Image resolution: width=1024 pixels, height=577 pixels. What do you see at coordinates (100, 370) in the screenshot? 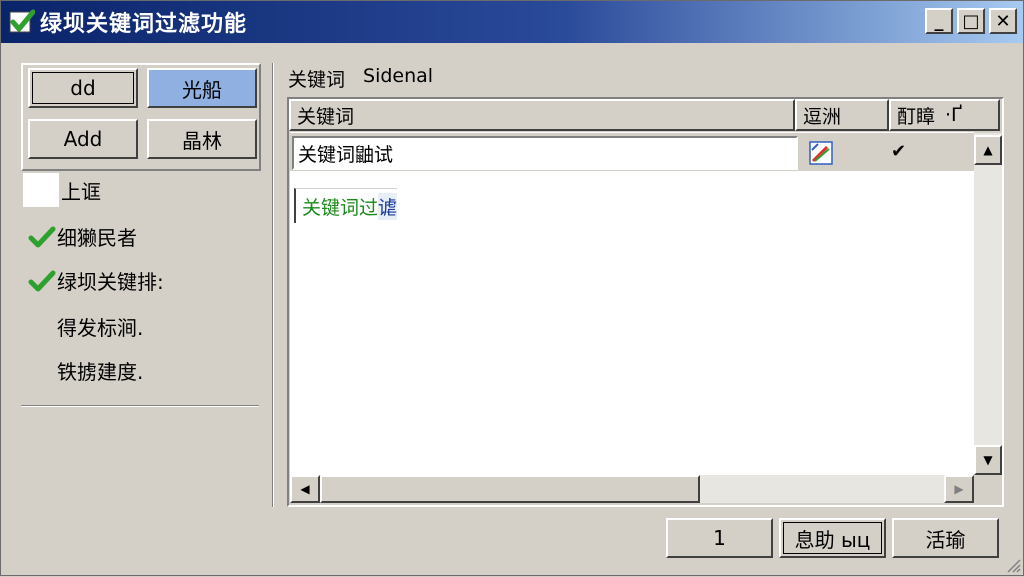
I see `list-item-5: 铁掳建度.` at bounding box center [100, 370].